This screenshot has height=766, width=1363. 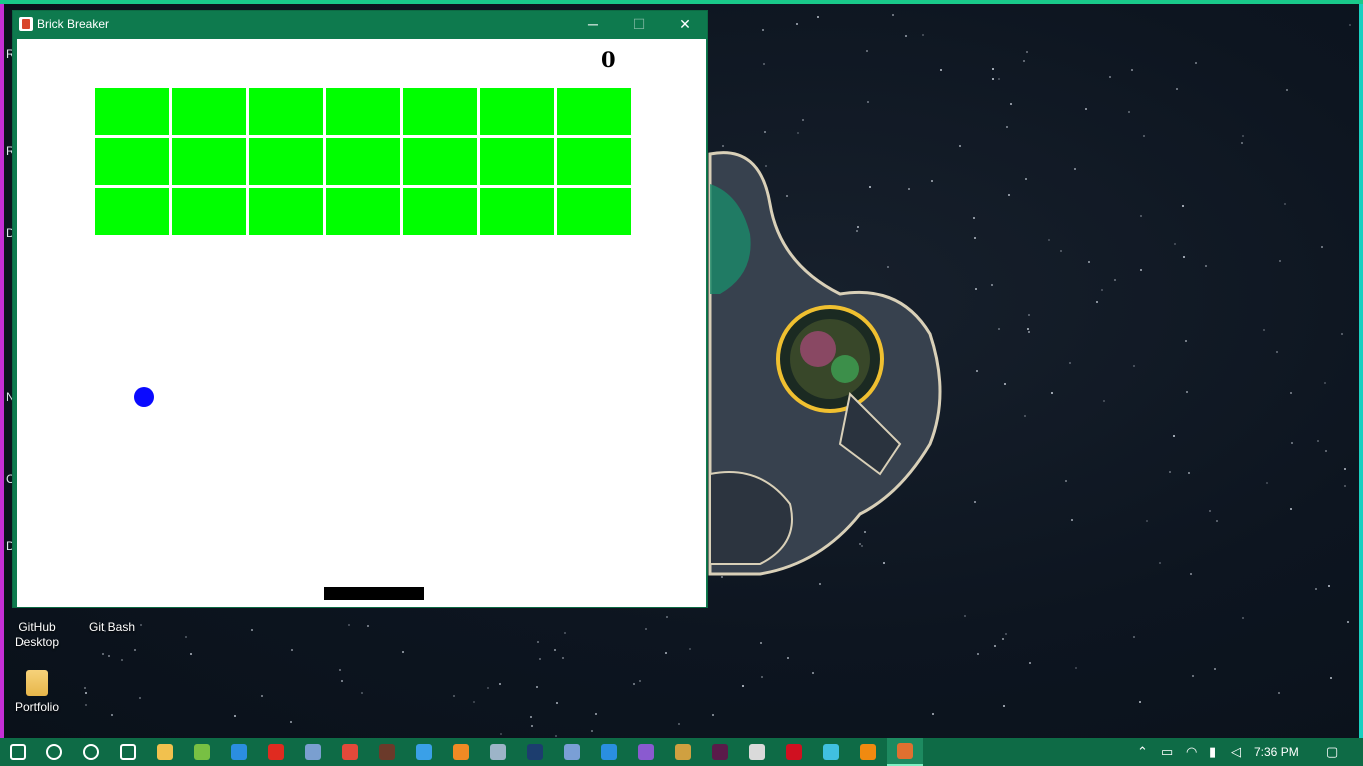 What do you see at coordinates (498, 752) in the screenshot?
I see `remote-desktop-icon` at bounding box center [498, 752].